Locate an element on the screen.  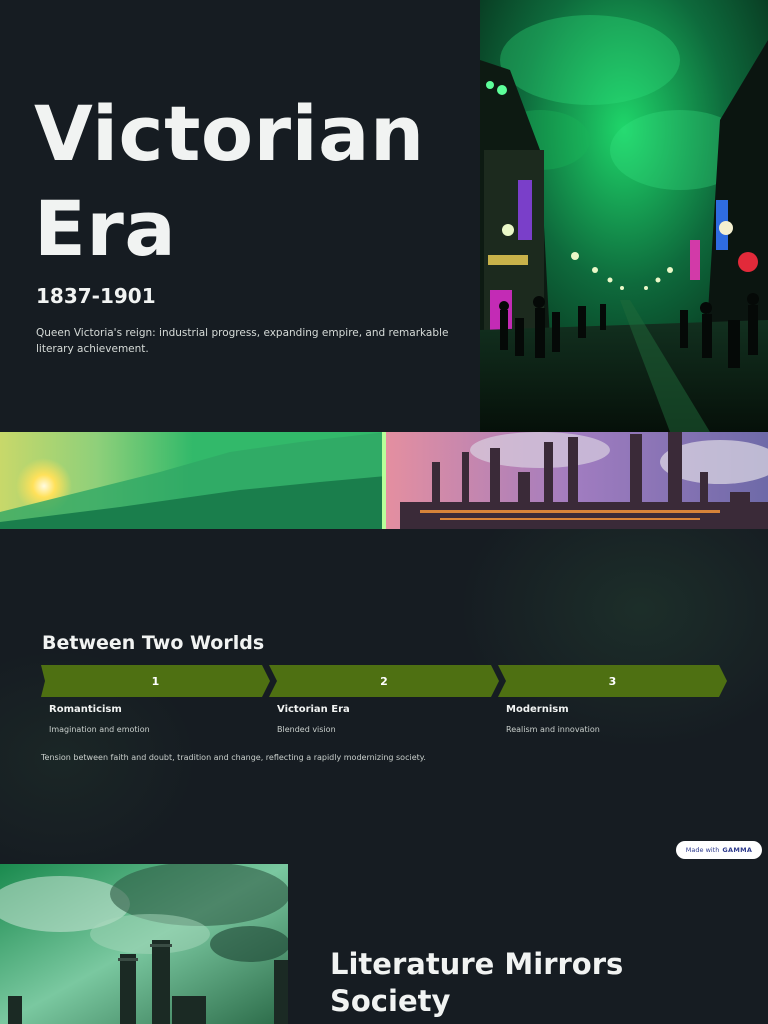
factory-smokestacks-image is located at coordinates (144, 944).